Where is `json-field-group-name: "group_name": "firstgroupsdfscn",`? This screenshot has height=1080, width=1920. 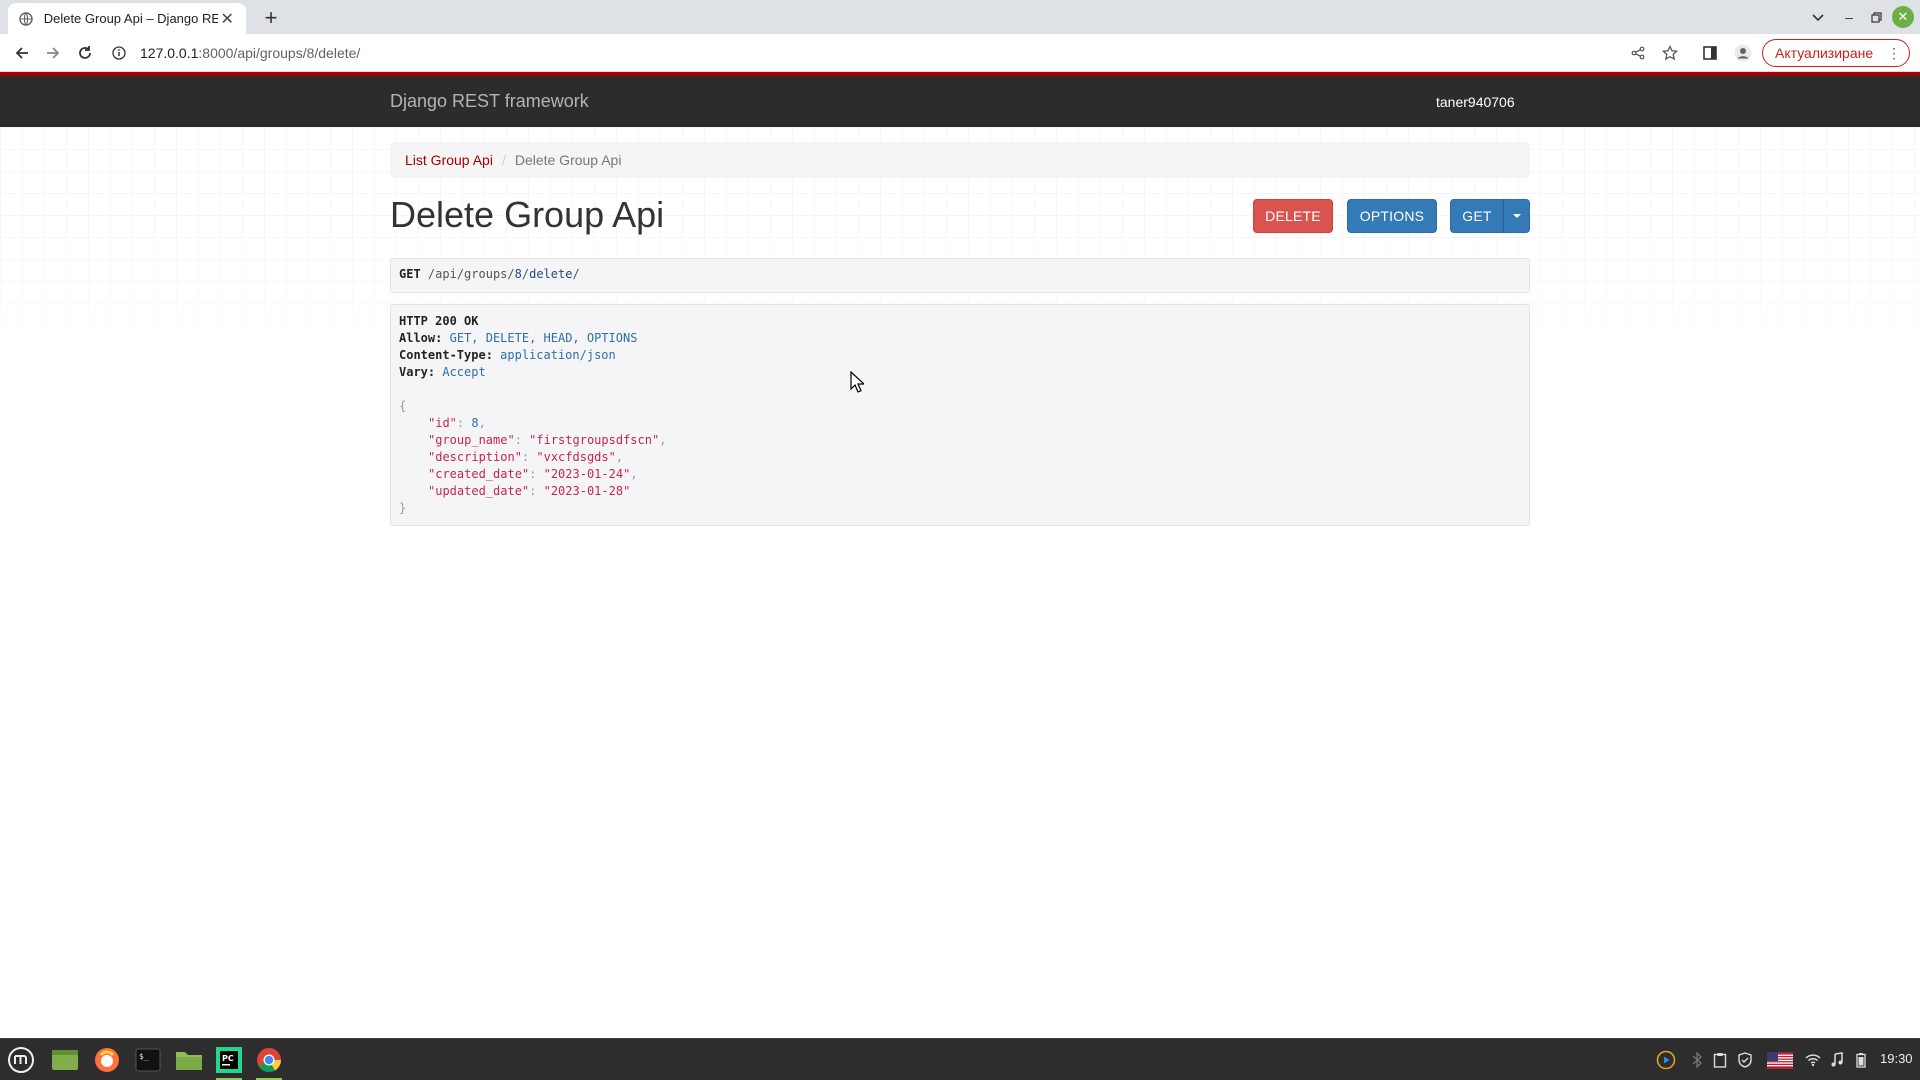 json-field-group-name: "group_name": "firstgroupsdfscn", is located at coordinates (547, 440).